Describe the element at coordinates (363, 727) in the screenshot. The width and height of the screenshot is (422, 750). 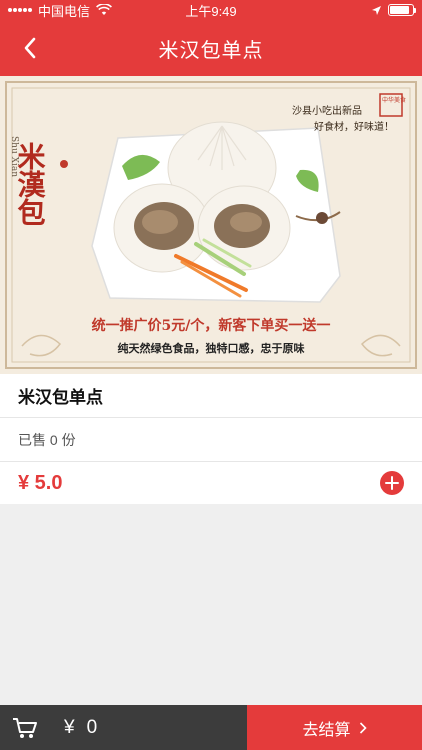
I see `chevron-right-icon` at that location.